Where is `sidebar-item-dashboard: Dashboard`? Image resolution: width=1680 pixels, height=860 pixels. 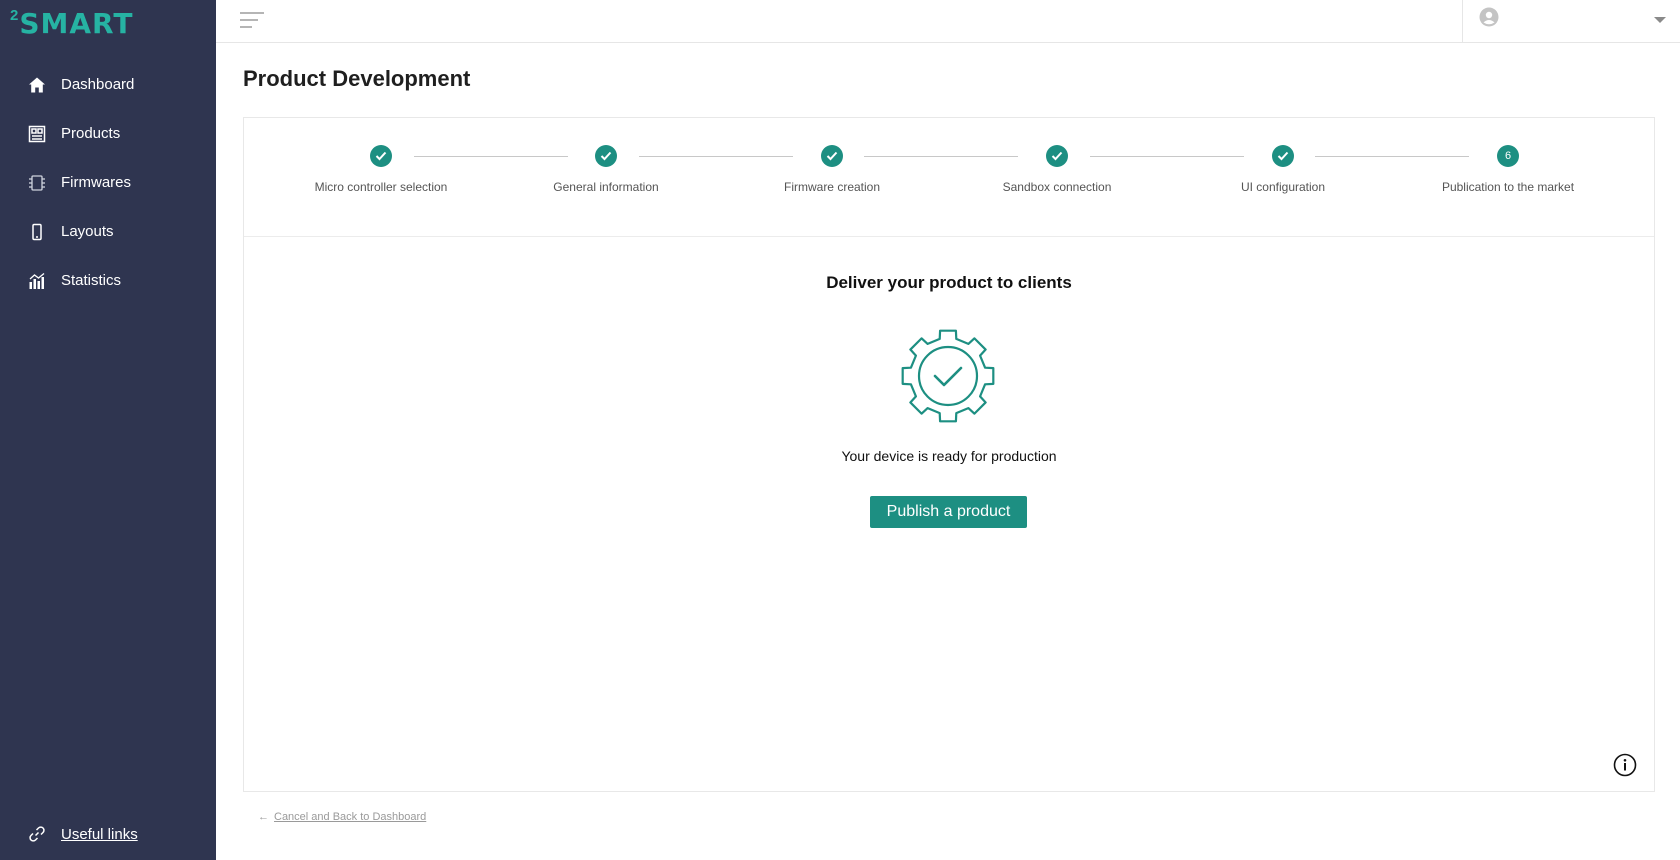 sidebar-item-dashboard: Dashboard is located at coordinates (108, 84).